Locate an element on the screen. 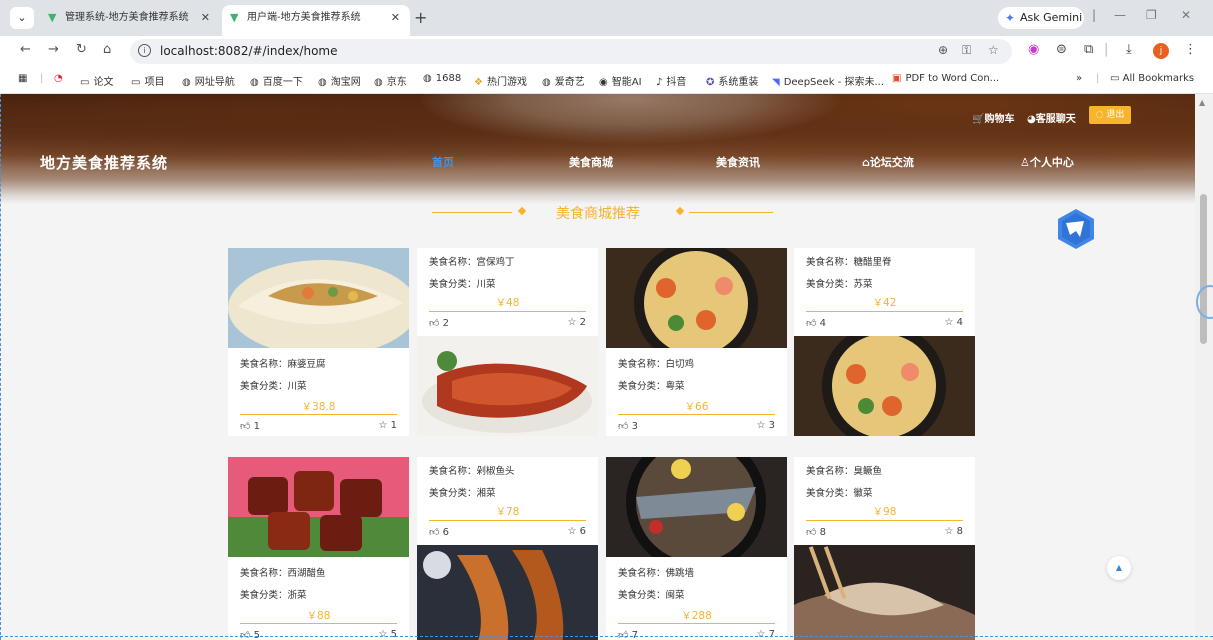  like-count: 👍︎ 4 is located at coordinates (816, 323).